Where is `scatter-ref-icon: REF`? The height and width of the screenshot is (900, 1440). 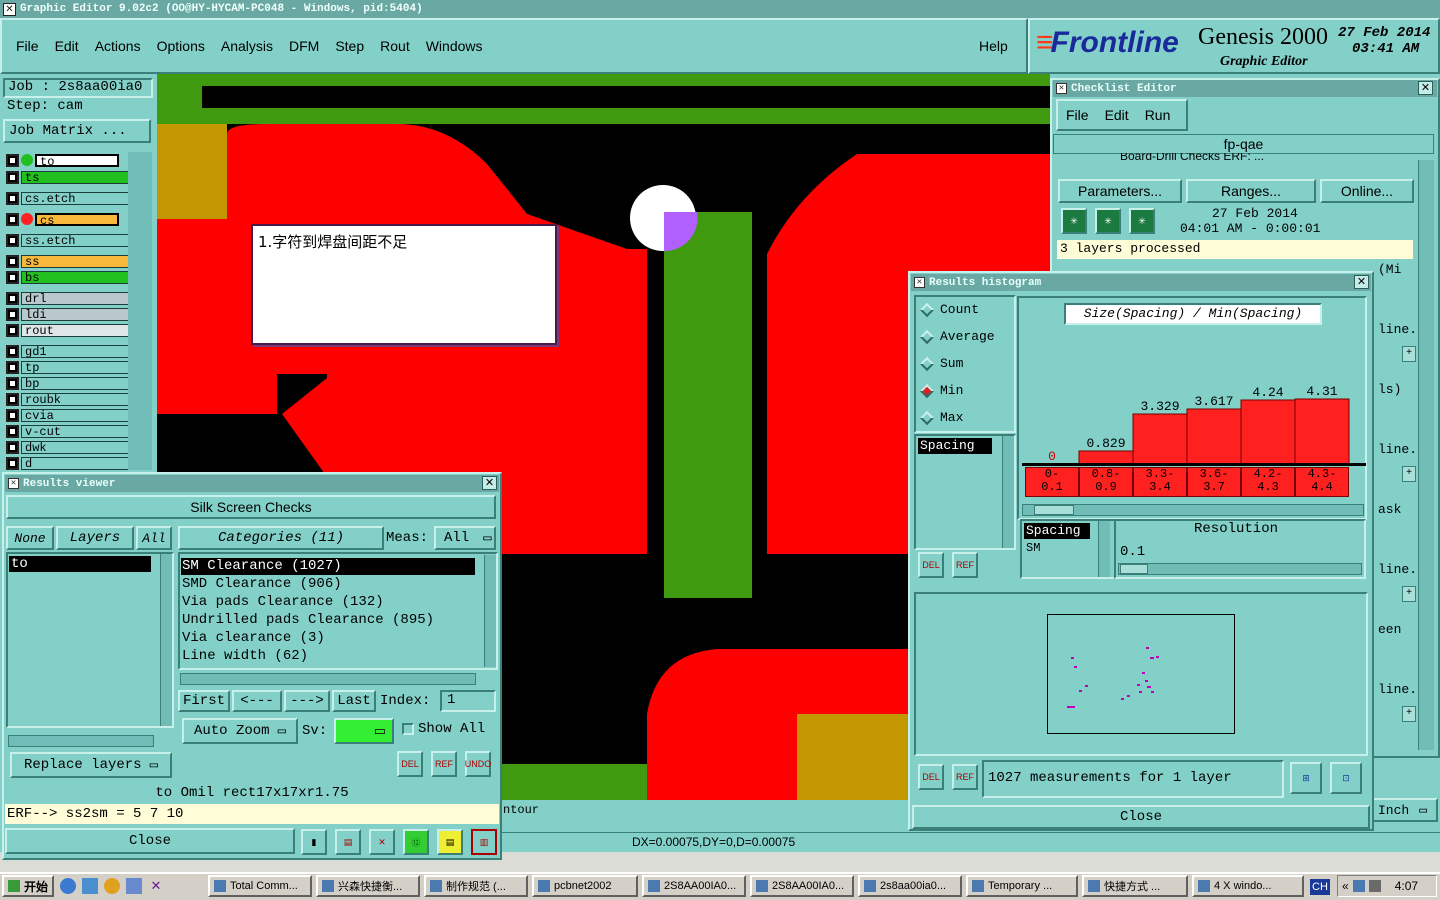 scatter-ref-icon: REF is located at coordinates (965, 777).